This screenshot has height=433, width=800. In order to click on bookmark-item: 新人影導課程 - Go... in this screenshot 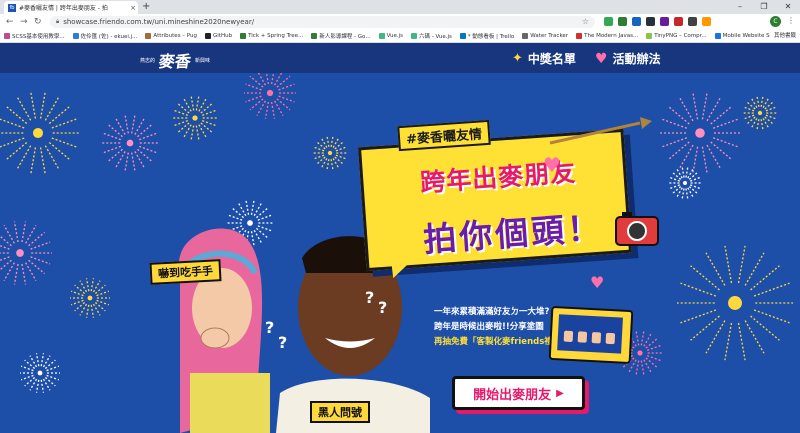, I will do `click(340, 36)`.